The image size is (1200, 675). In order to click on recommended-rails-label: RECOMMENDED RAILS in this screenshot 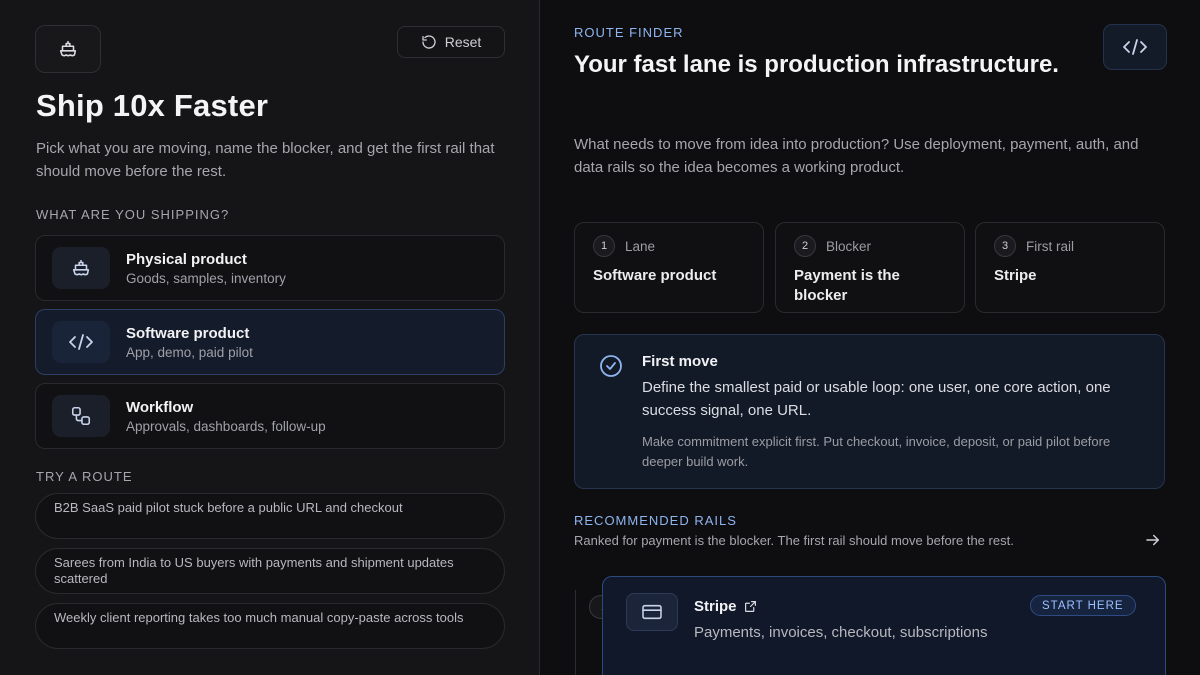, I will do `click(655, 520)`.